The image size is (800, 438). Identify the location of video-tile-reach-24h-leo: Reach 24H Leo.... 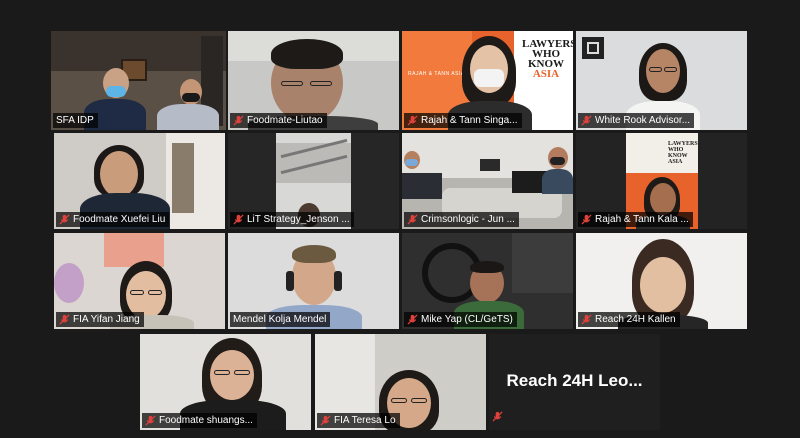
(574, 382).